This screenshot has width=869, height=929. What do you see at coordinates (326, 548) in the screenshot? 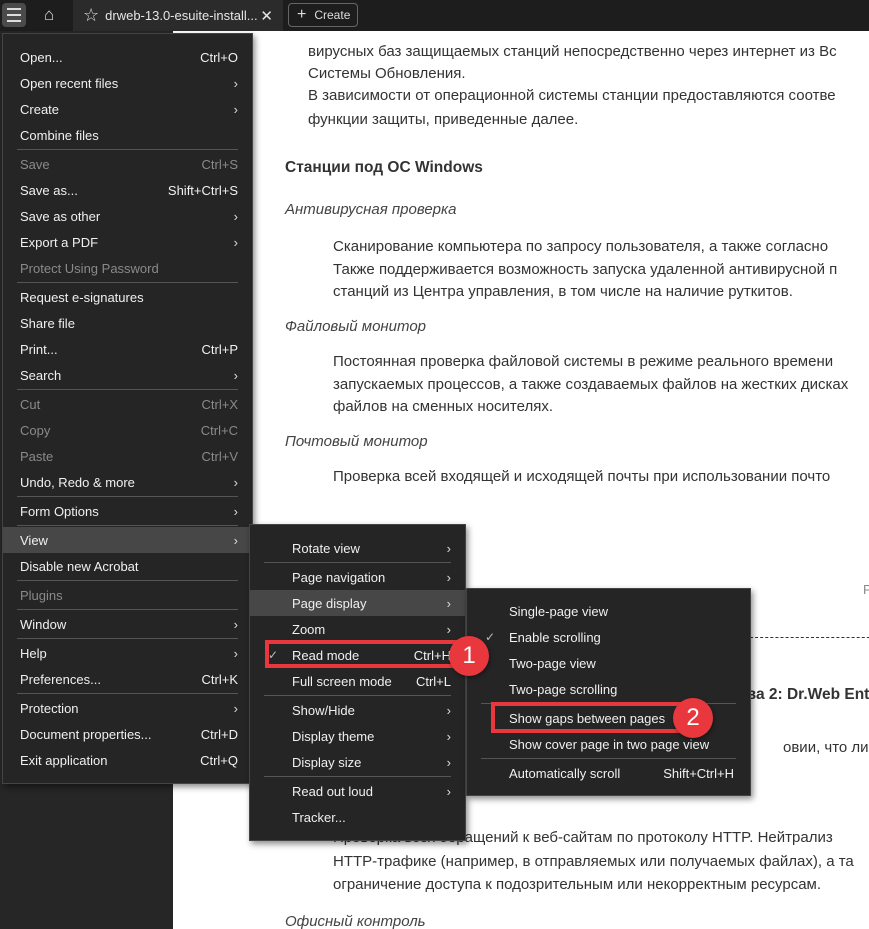
I see `menu-item-label: Rotate view` at bounding box center [326, 548].